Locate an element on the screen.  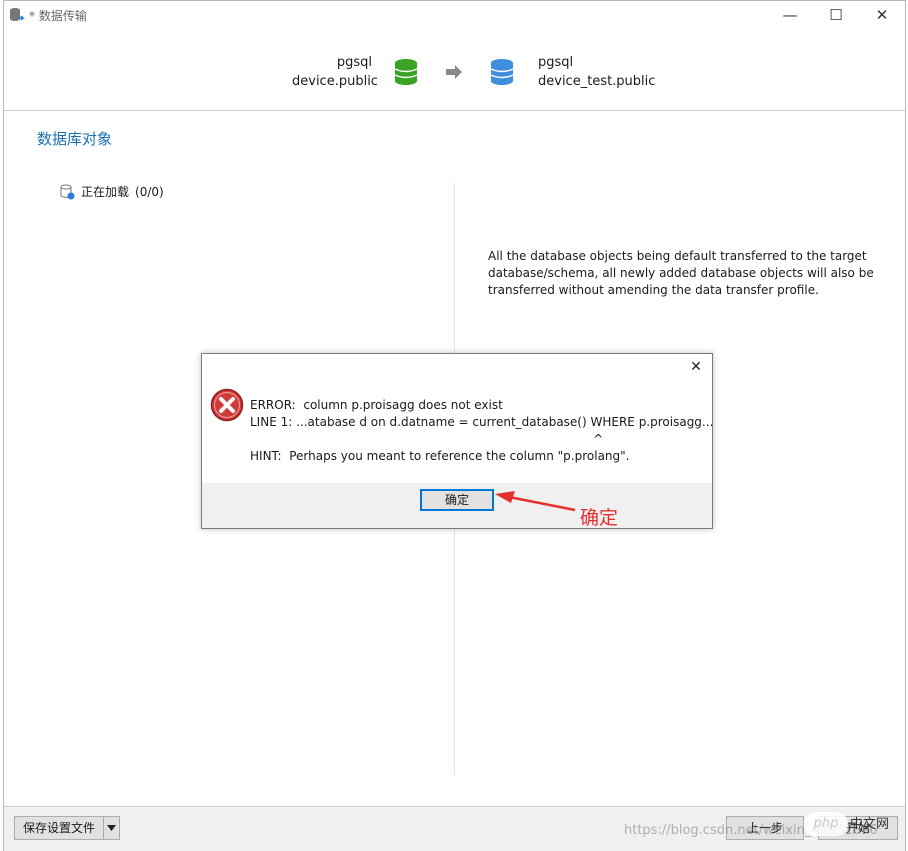
minimize-button: — is located at coordinates (790, 15).